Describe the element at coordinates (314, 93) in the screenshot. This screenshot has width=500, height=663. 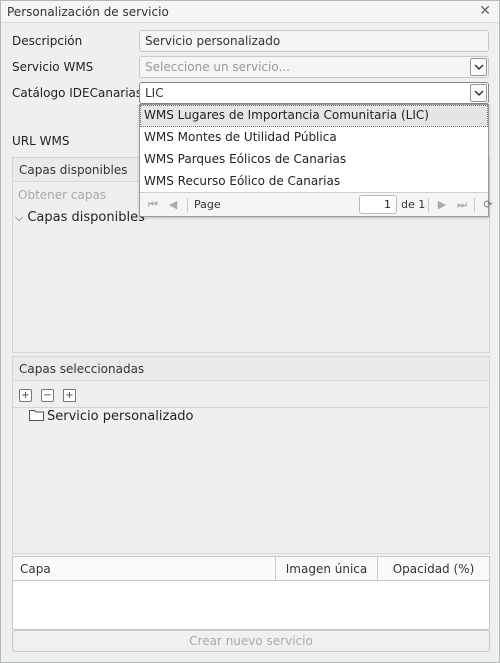
I see `catalogo-combo: LIC` at that location.